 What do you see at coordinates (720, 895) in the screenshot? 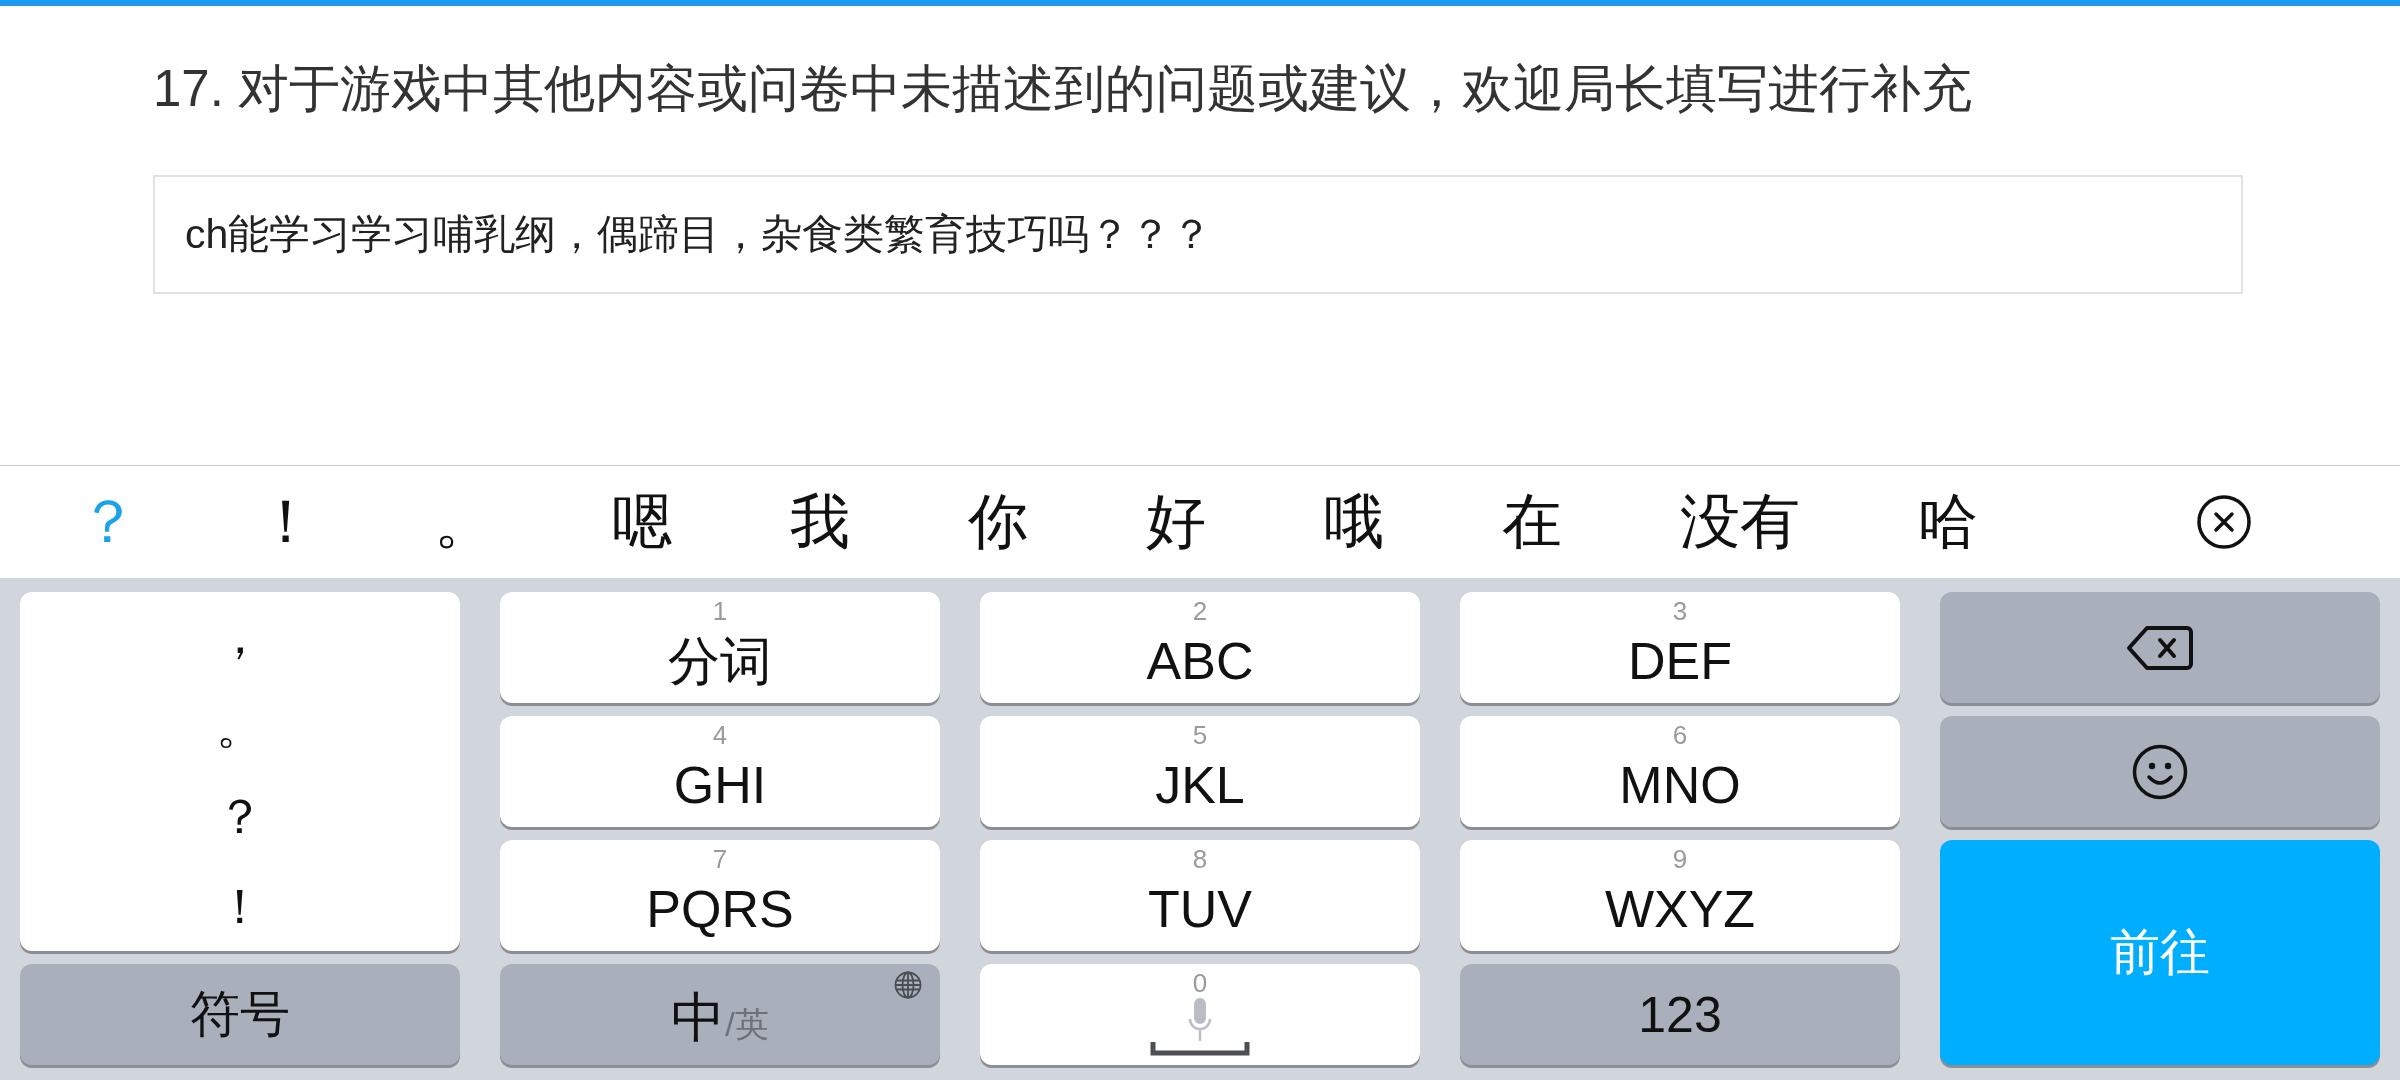
I see `keypad-key: 7 PQRS` at bounding box center [720, 895].